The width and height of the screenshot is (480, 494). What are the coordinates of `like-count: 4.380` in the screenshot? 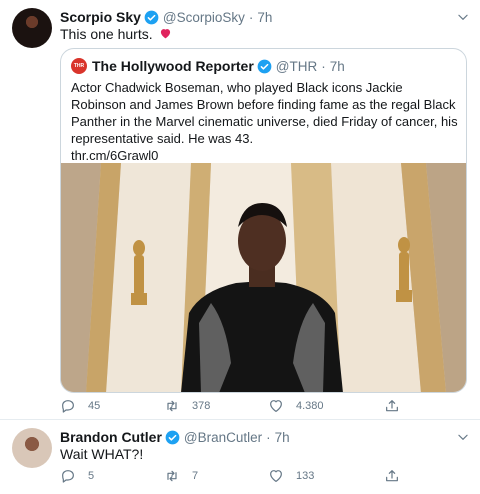 It's located at (310, 406).